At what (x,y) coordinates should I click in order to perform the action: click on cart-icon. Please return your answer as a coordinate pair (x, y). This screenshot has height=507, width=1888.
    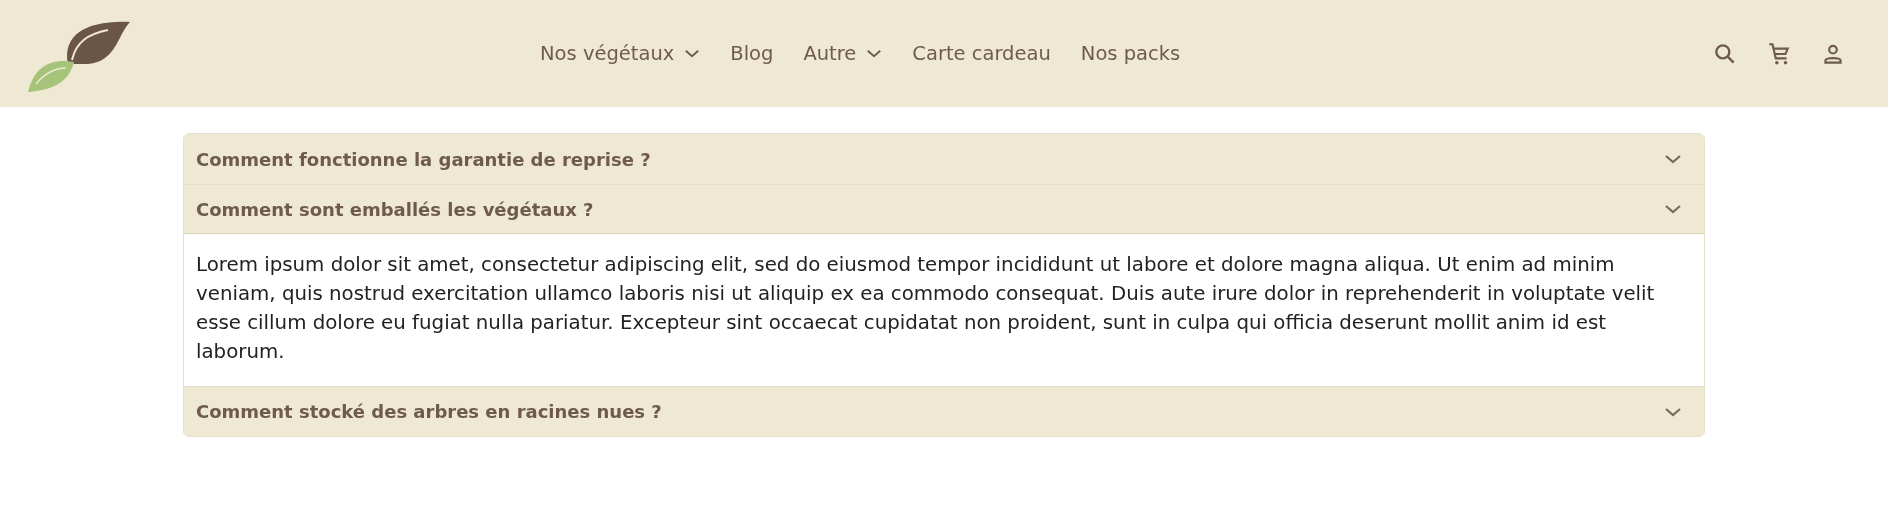
    Looking at the image, I should click on (1779, 53).